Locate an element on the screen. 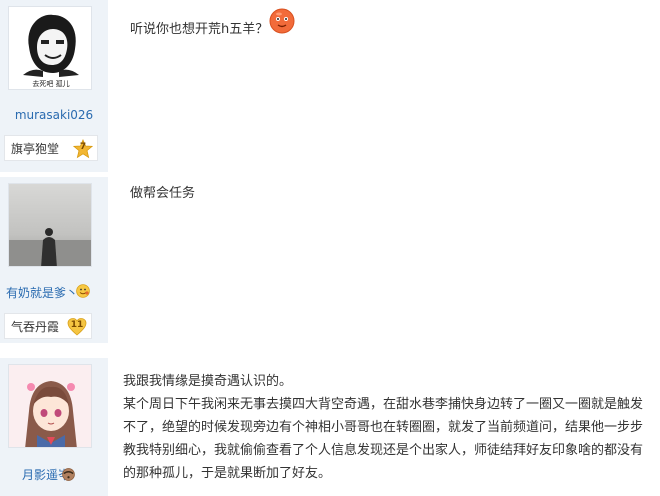 This screenshot has height=496, width=660. rank-badge: 气吞丹霞 11 is located at coordinates (48, 326).